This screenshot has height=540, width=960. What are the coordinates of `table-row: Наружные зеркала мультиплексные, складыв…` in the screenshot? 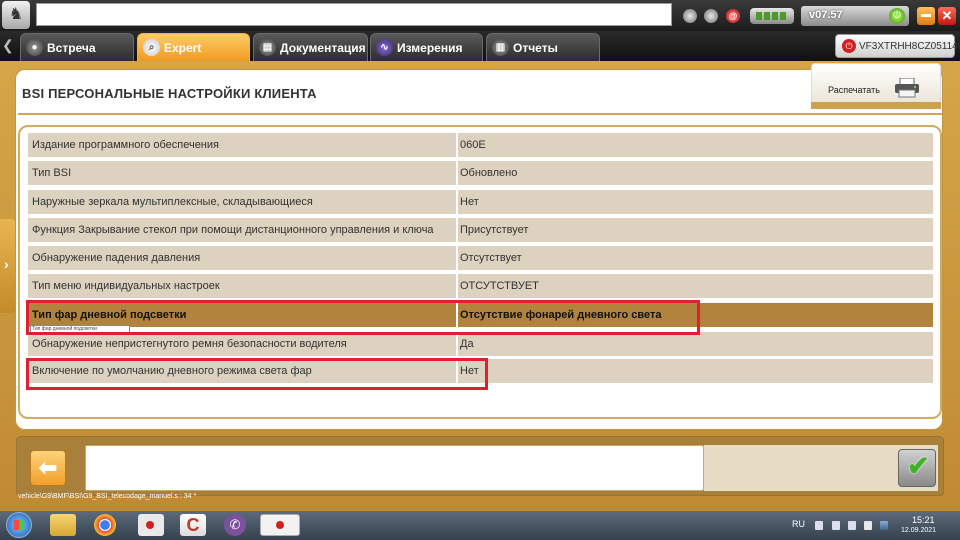 It's located at (480, 202).